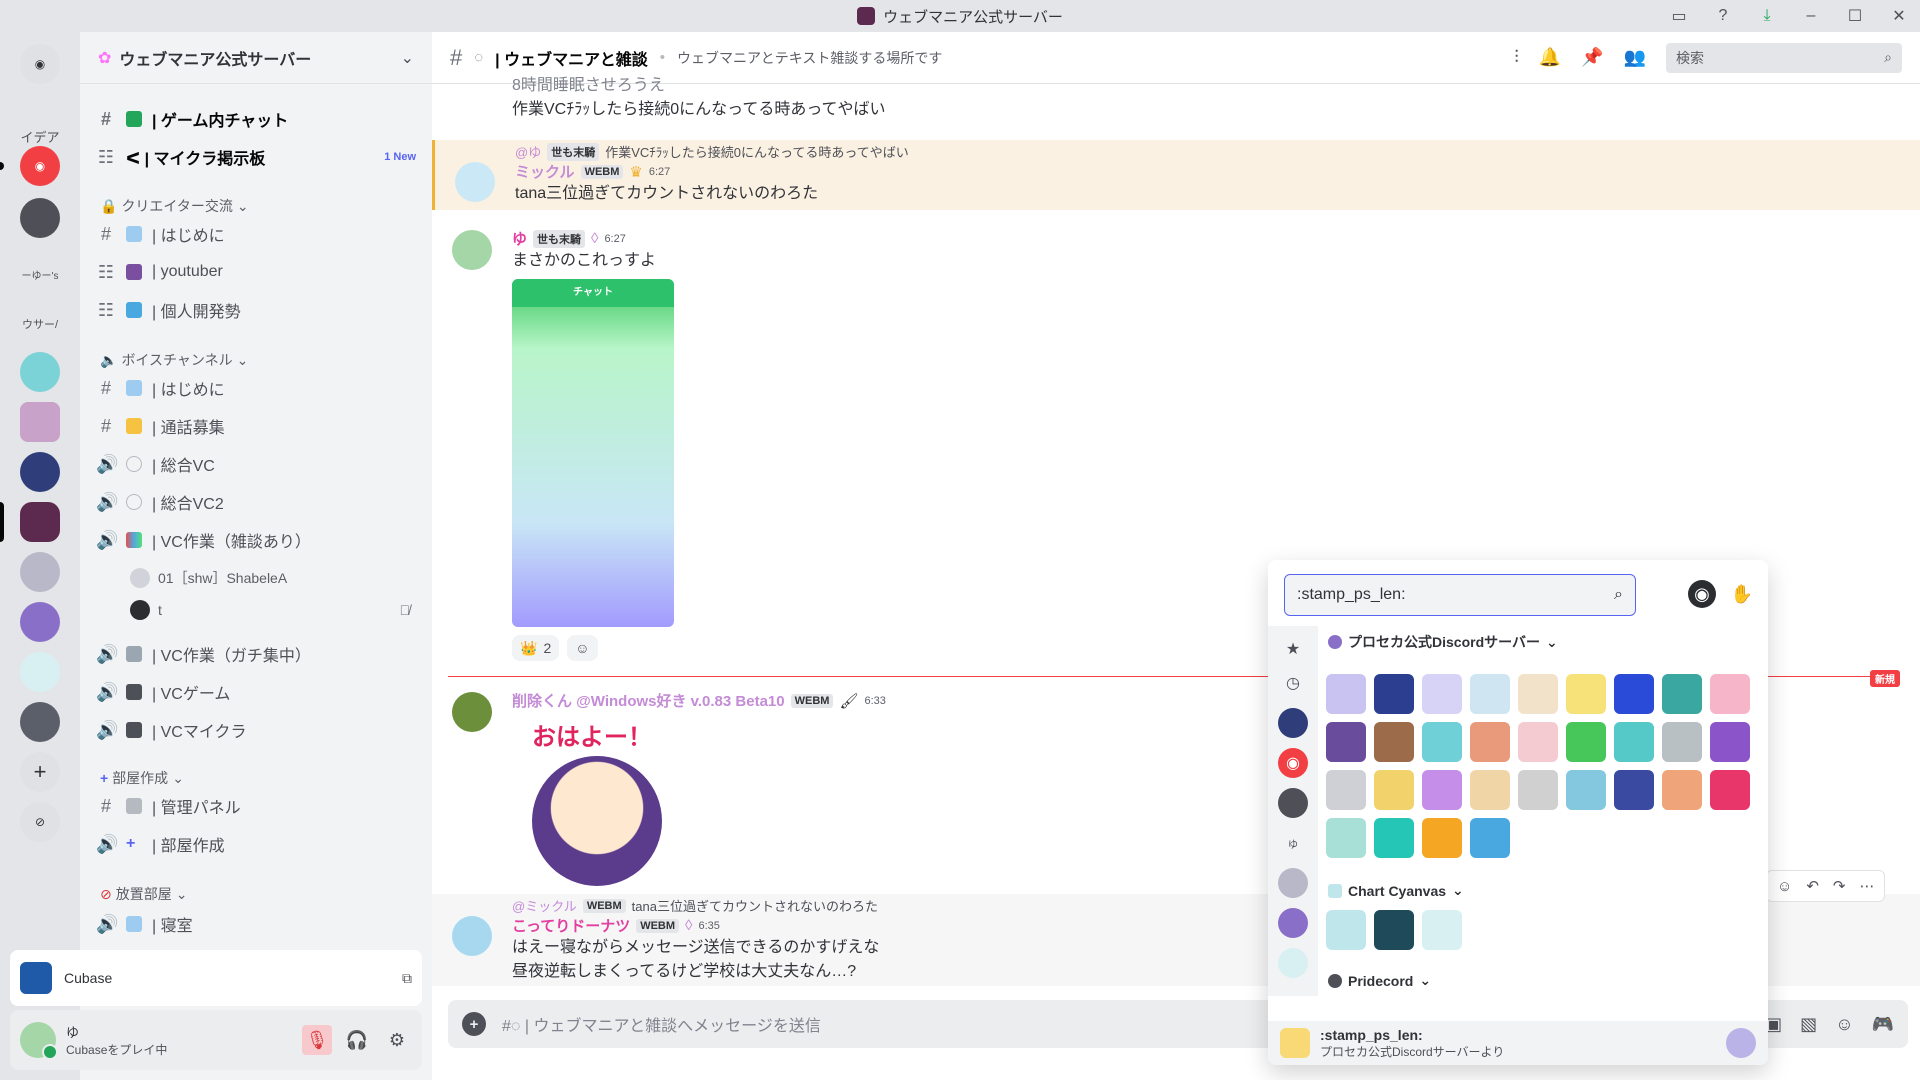 The image size is (1920, 1080). Describe the element at coordinates (256, 924) in the screenshot. I see `channel-bedroom: 🔊 | 寝室` at that location.